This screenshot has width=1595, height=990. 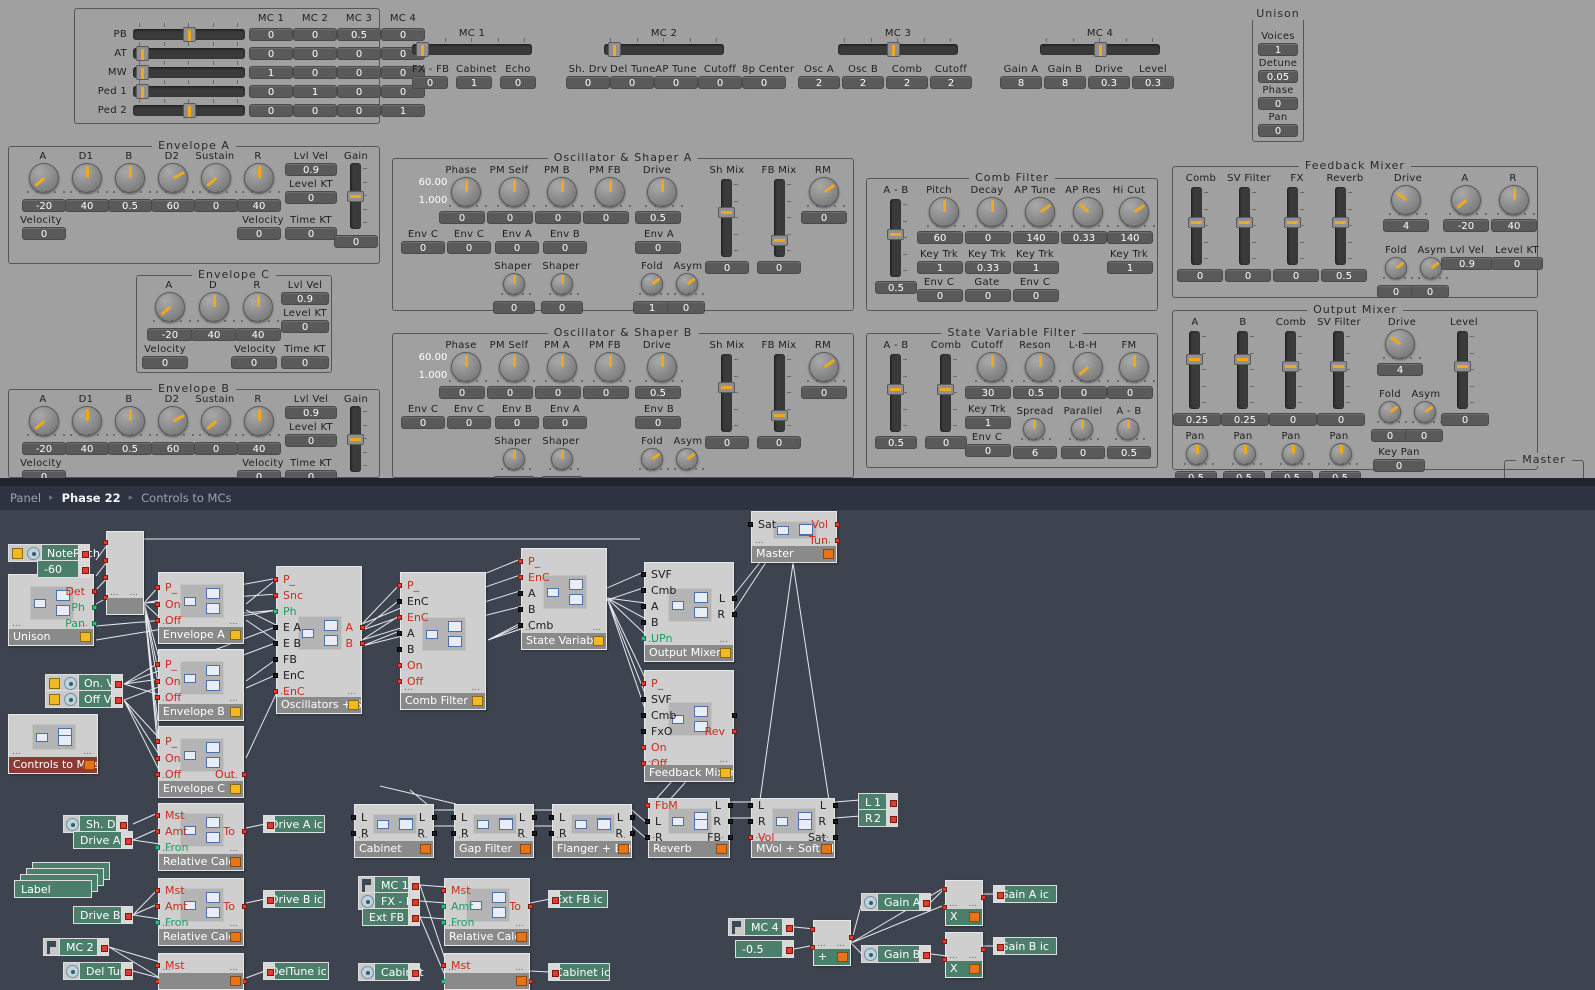 I want to click on mc-bank-2-param-value-1: 0, so click(x=632, y=82).